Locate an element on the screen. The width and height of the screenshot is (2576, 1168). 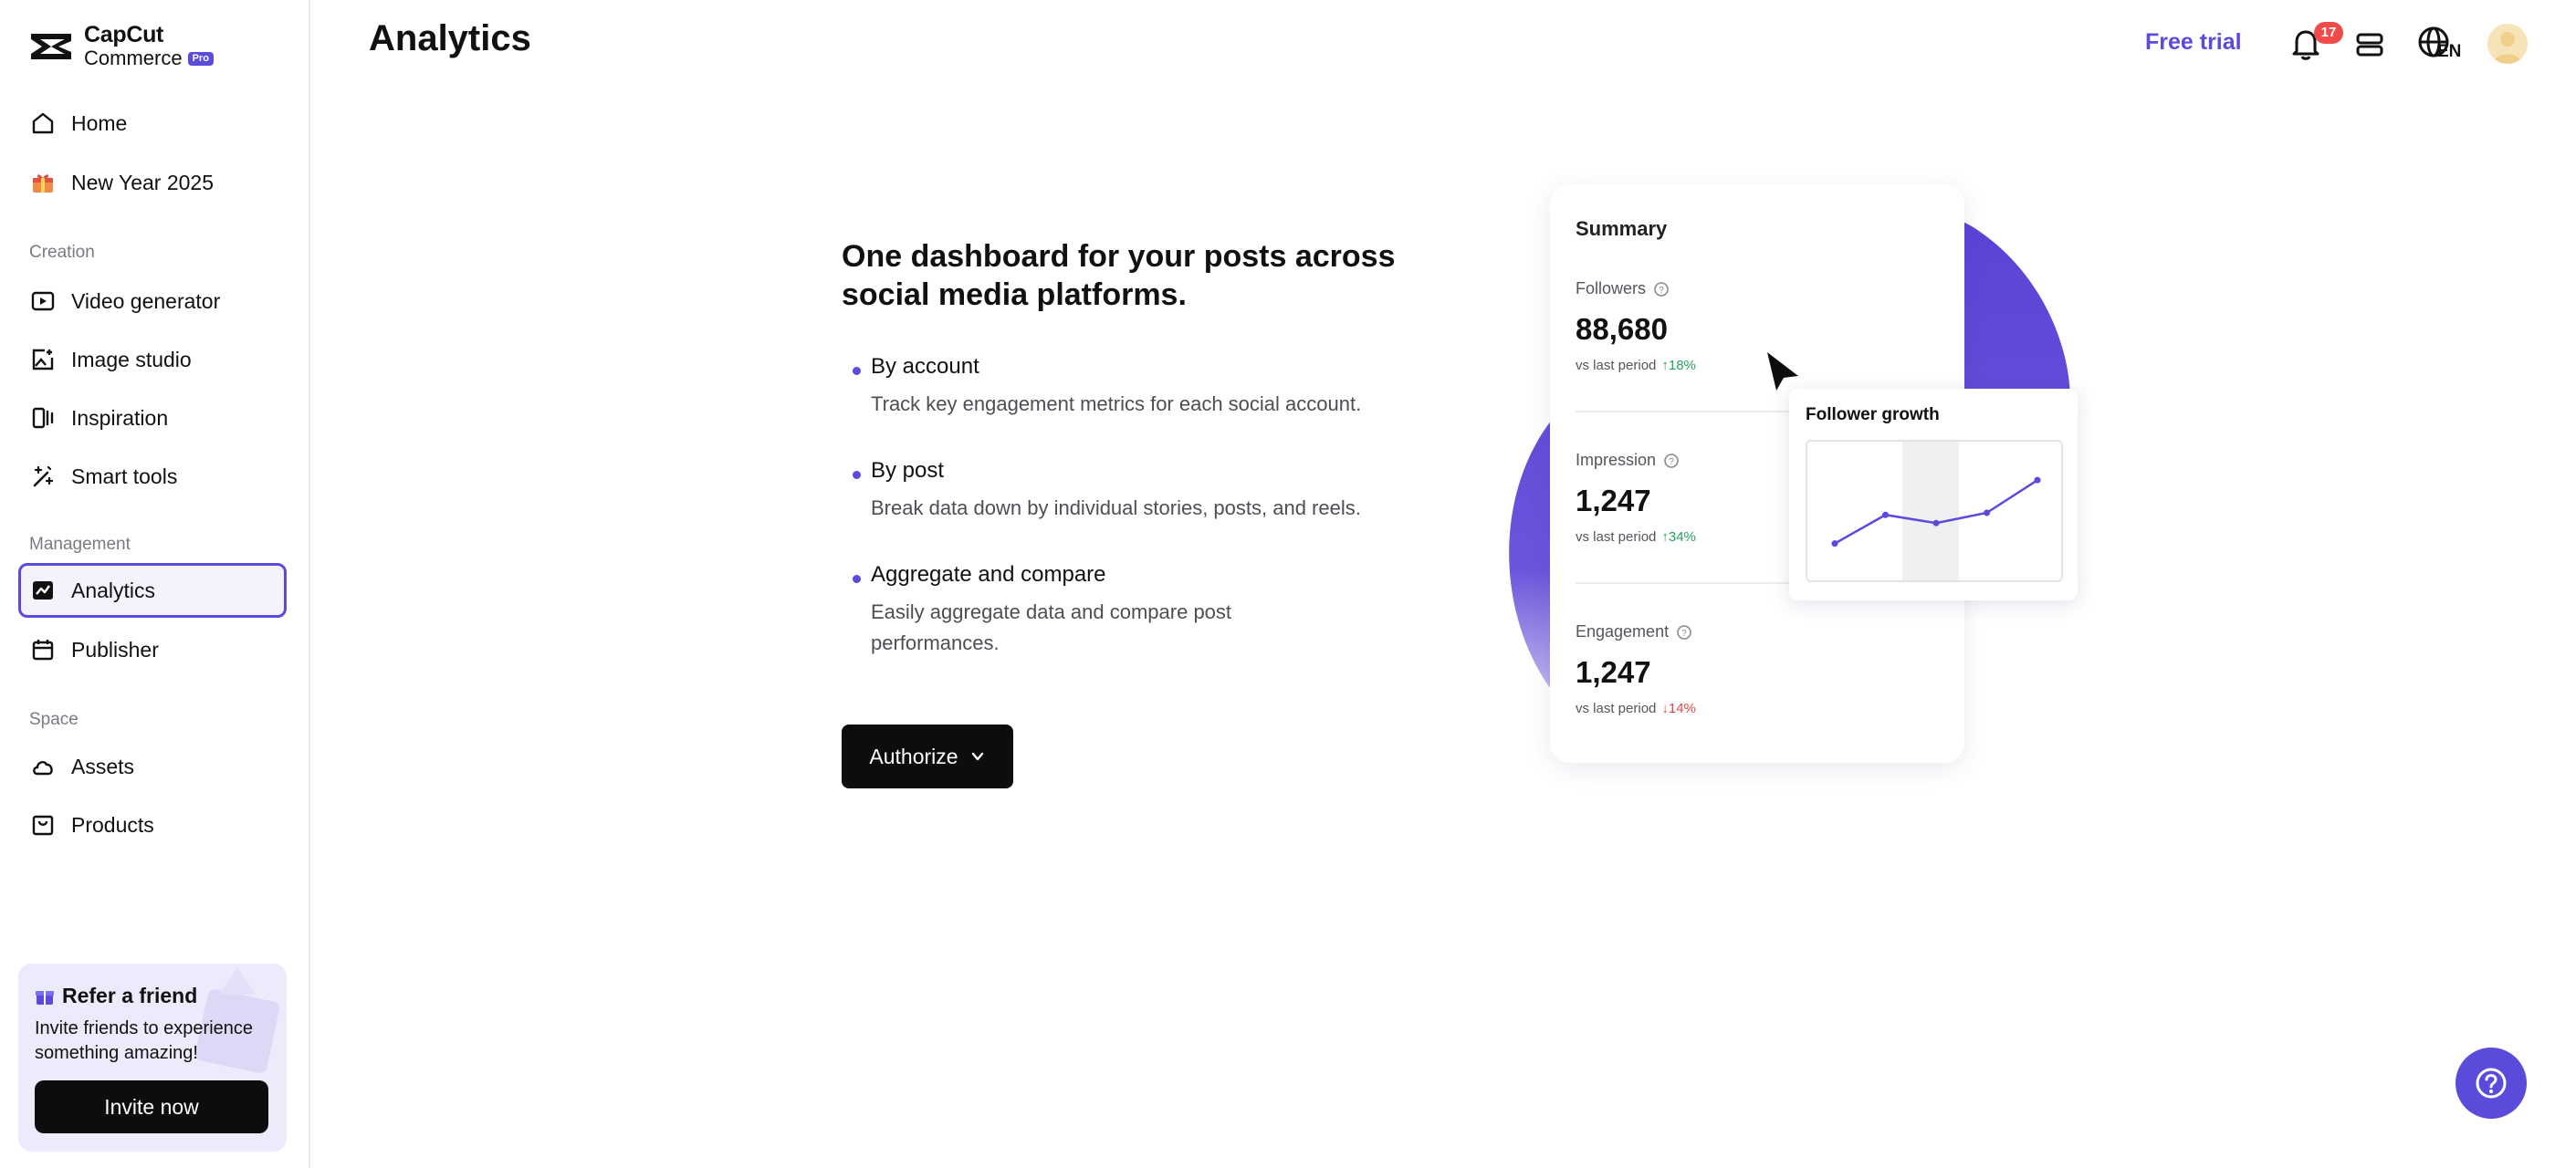
free-trial-link: Free trial is located at coordinates (2193, 42).